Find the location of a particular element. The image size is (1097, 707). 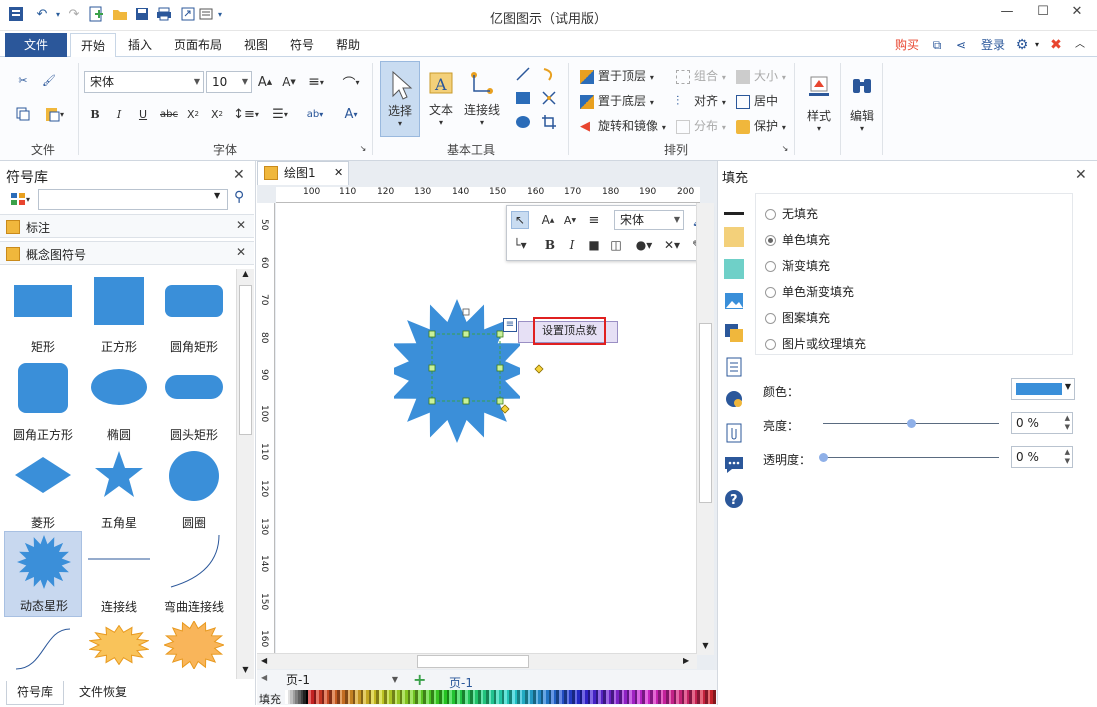

page-tab: 页-1 is located at coordinates (461, 682).